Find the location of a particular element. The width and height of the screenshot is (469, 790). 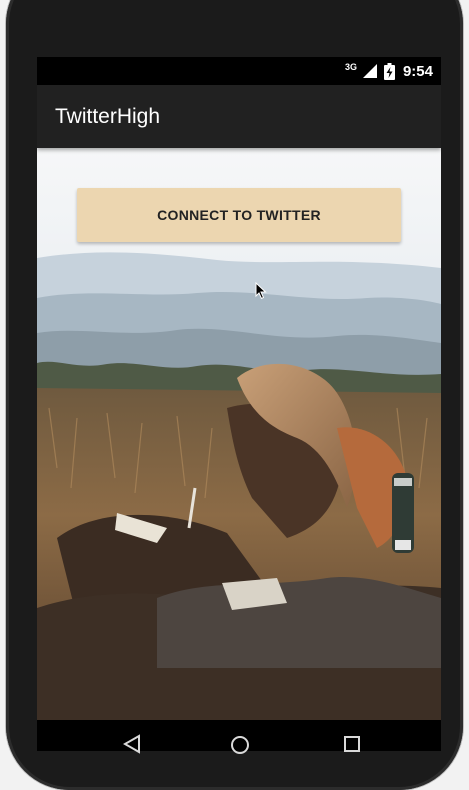

app-bar: TwitterHigh is located at coordinates (239, 116).